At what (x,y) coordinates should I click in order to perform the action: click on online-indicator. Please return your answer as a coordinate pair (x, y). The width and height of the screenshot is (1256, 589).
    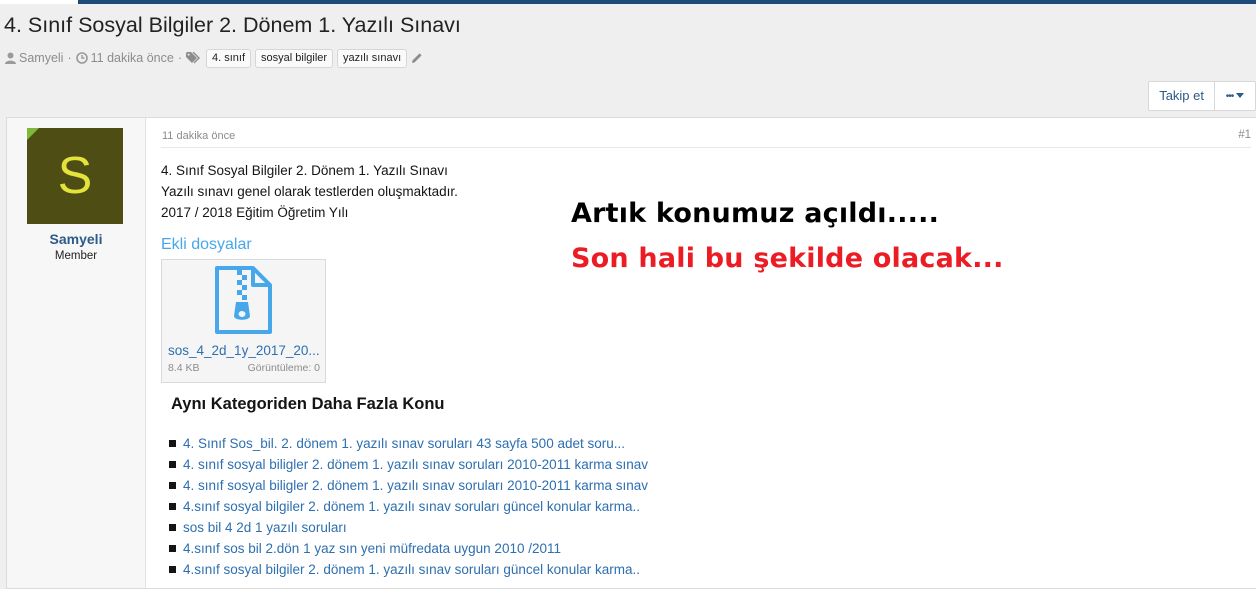
    Looking at the image, I should click on (33, 134).